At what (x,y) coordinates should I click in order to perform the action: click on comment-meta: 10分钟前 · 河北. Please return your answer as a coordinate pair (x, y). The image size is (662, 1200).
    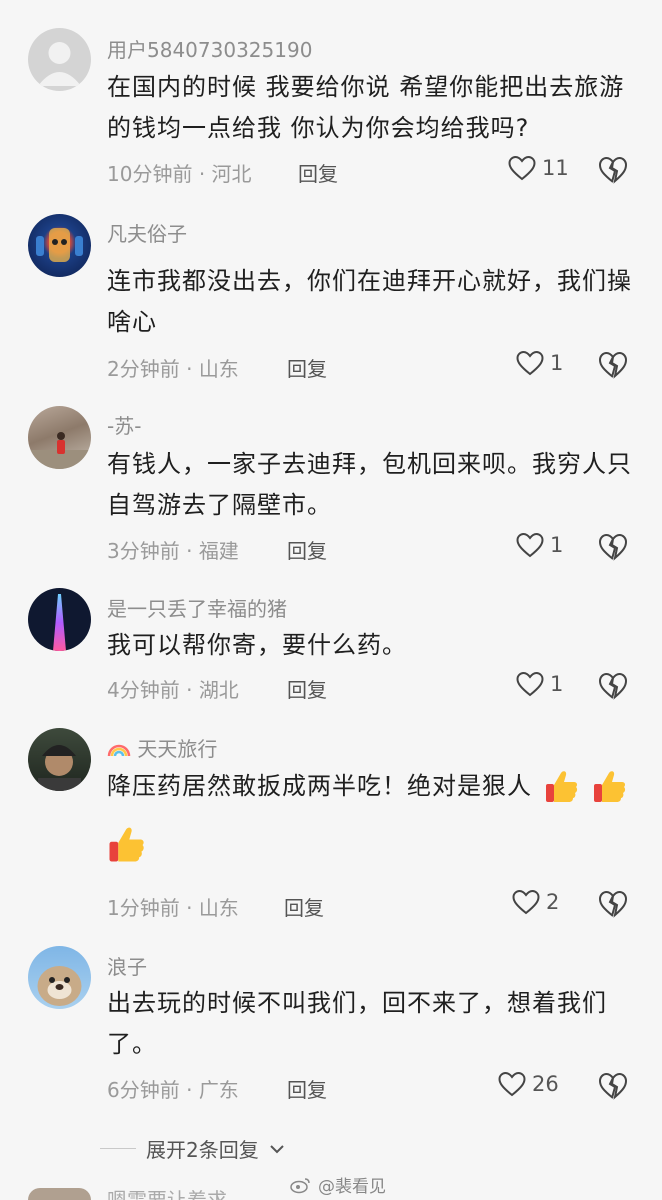
    Looking at the image, I should click on (179, 174).